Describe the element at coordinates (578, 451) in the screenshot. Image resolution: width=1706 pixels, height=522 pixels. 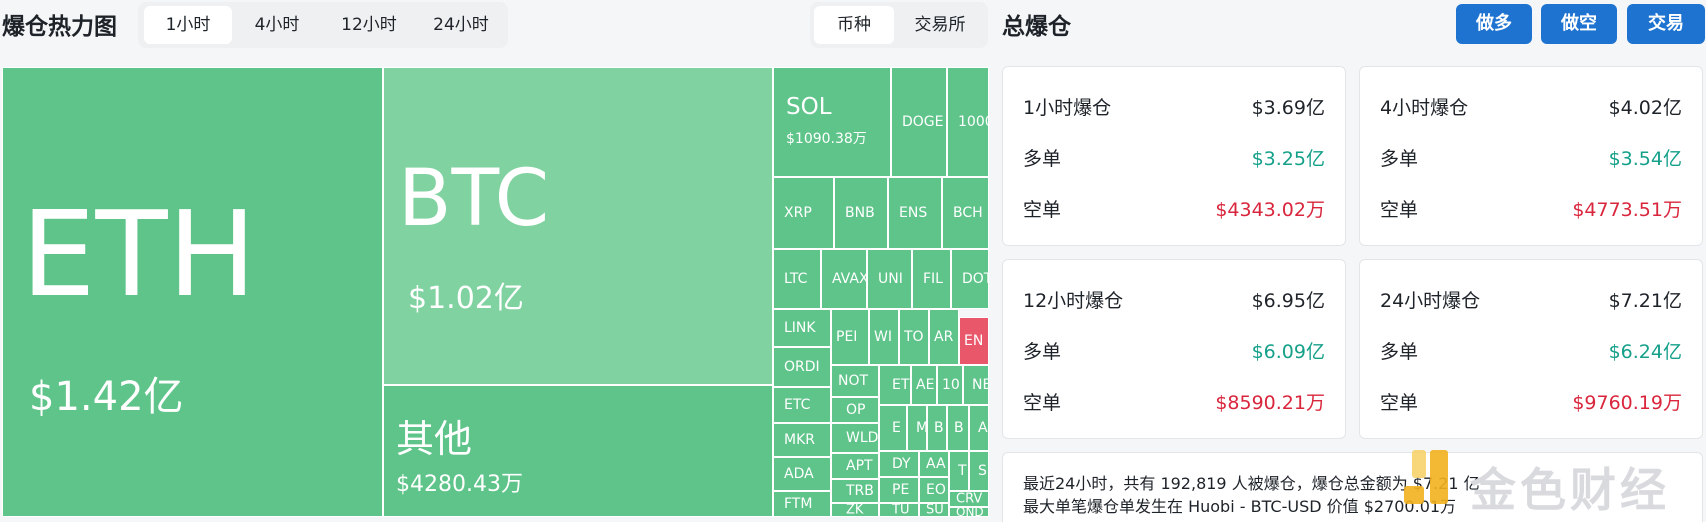
I see `tile-others: 其他 $4280.43万` at that location.